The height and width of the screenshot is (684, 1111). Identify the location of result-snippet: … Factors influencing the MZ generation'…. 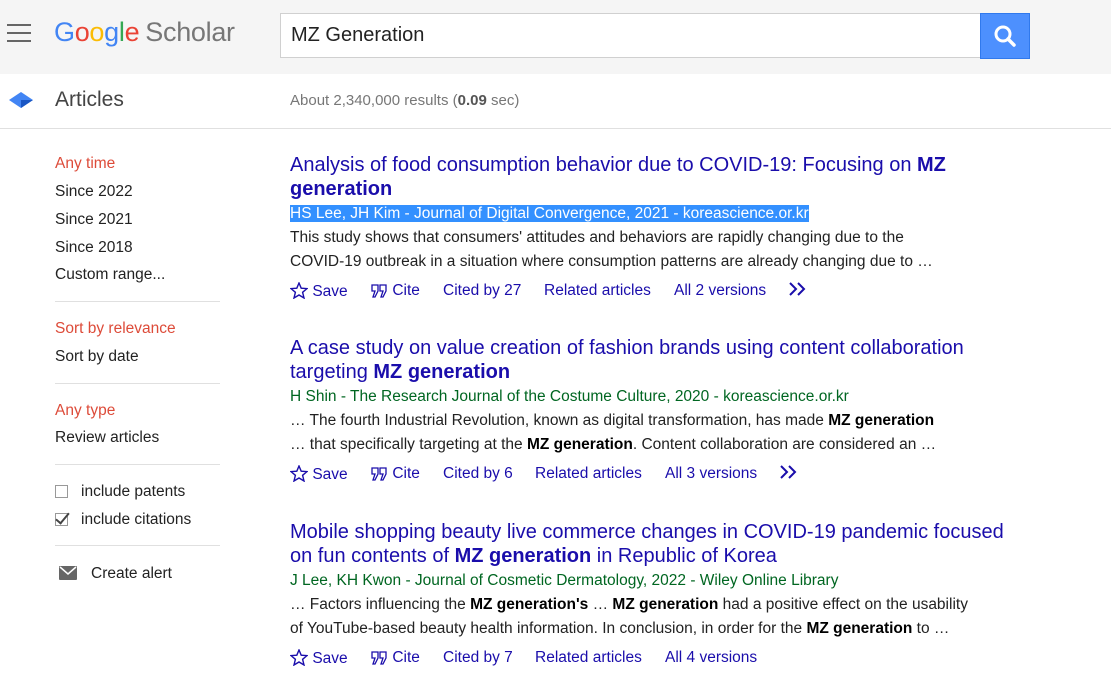
(685, 617).